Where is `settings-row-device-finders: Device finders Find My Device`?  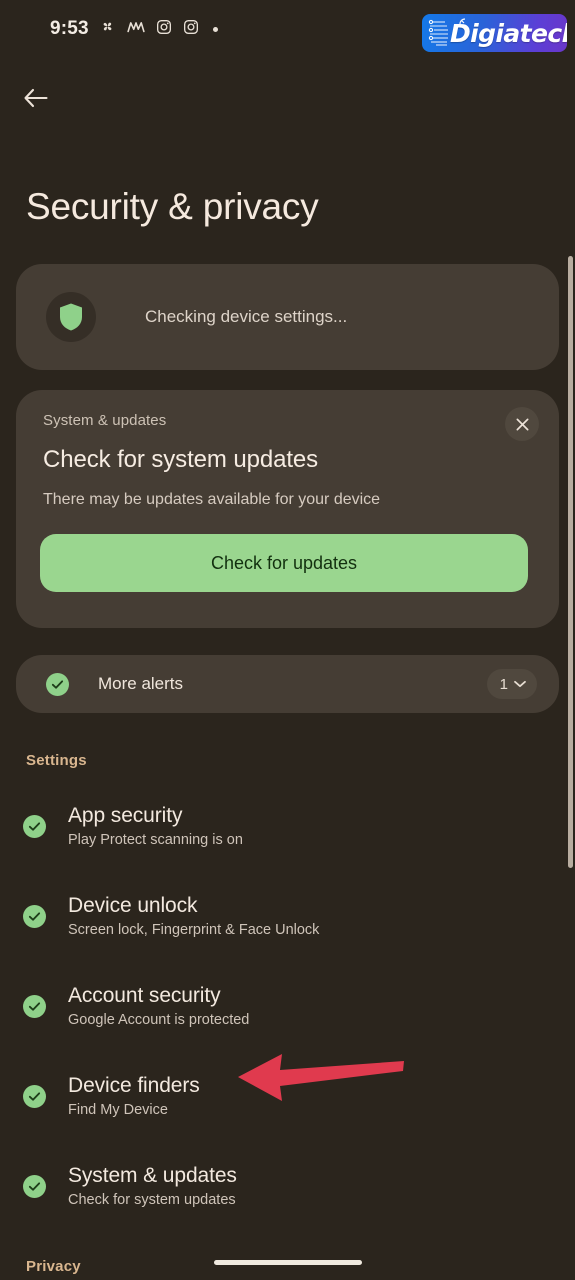
settings-row-device-finders: Device finders Find My Device is located at coordinates (271, 1096).